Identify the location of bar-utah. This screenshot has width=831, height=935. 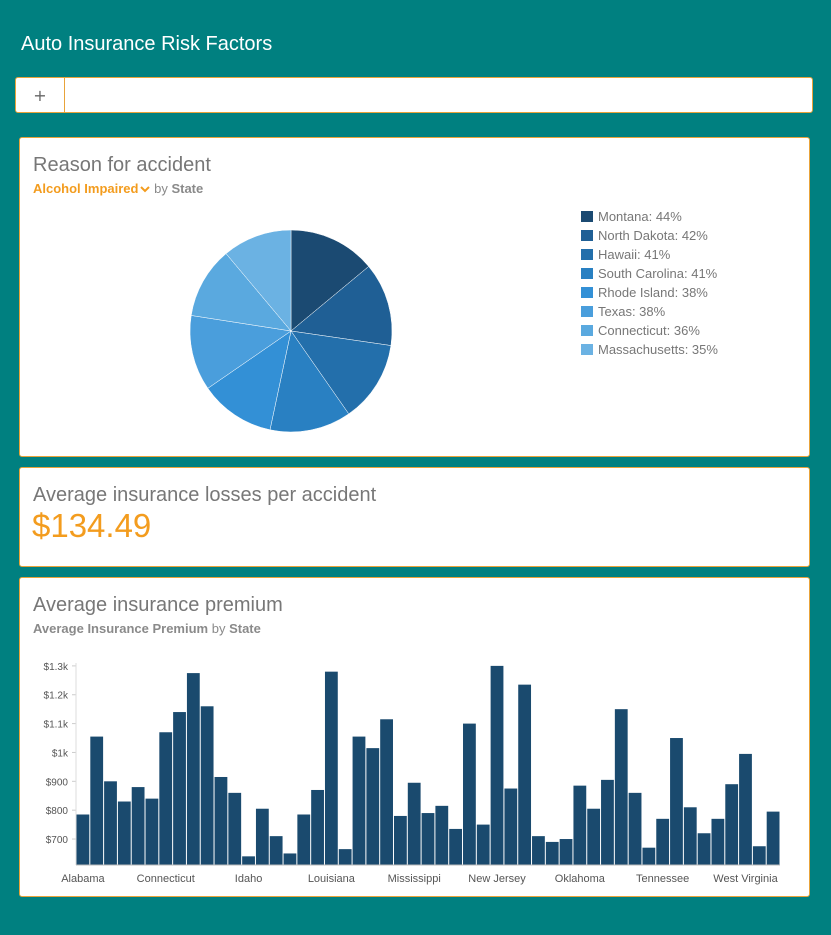
(690, 836).